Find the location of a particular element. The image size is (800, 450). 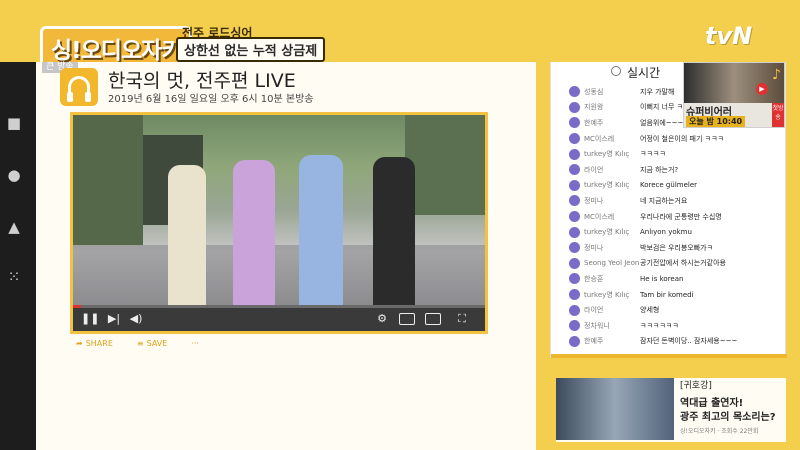

promo-badge: 첫방송 is located at coordinates (778, 115).